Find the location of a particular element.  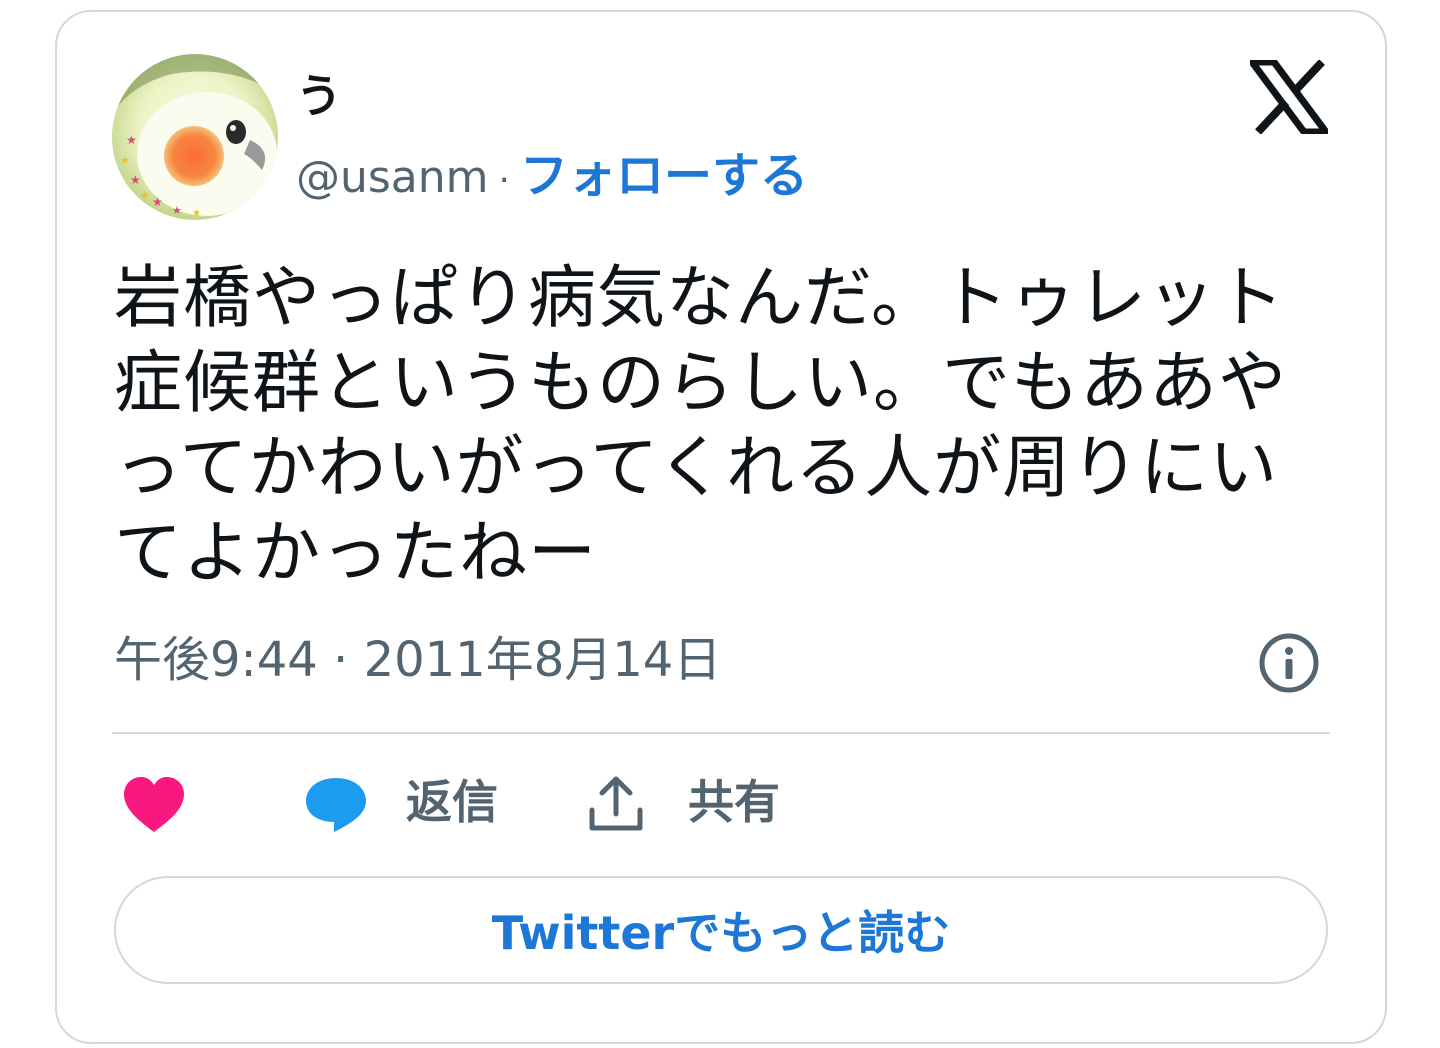

divider is located at coordinates (721, 733).